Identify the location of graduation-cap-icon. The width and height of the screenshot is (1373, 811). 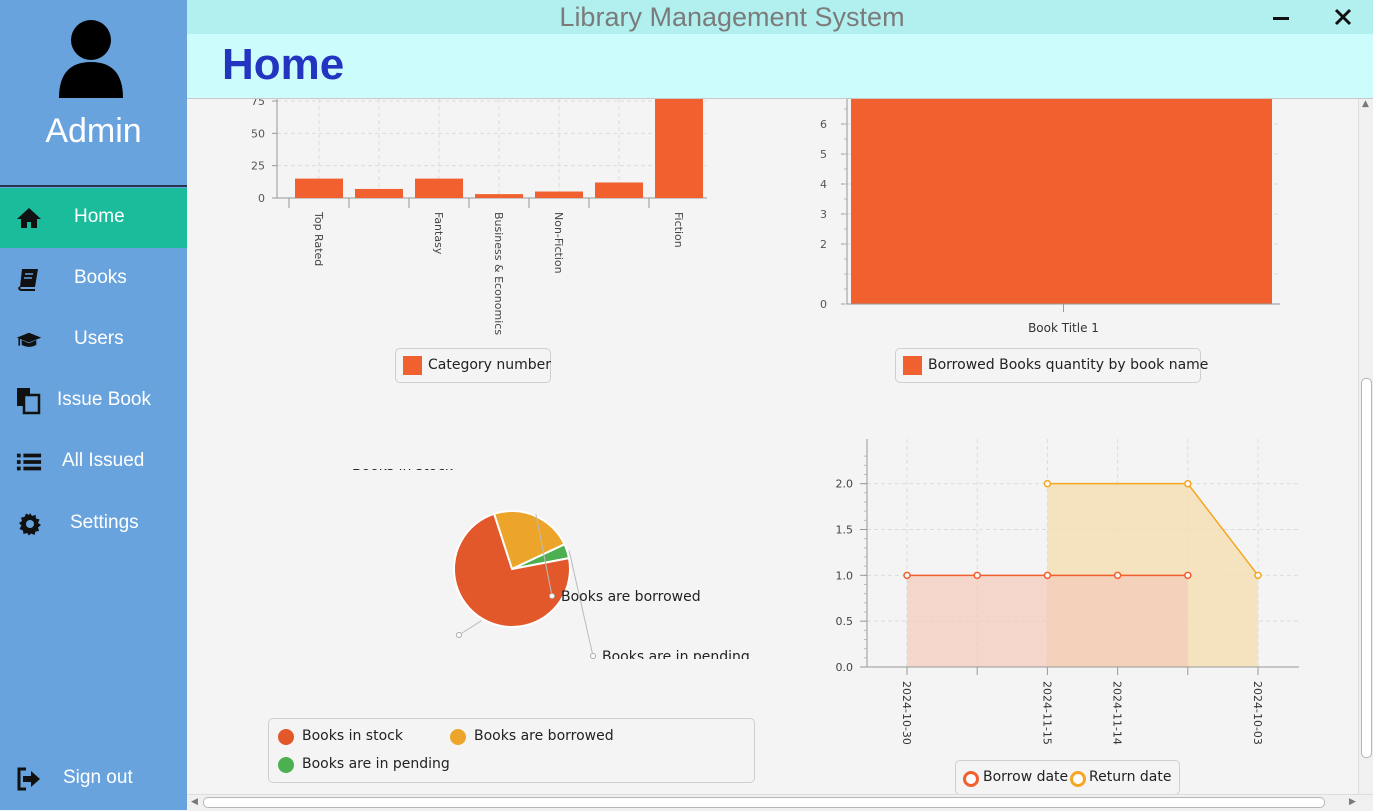
(29, 339).